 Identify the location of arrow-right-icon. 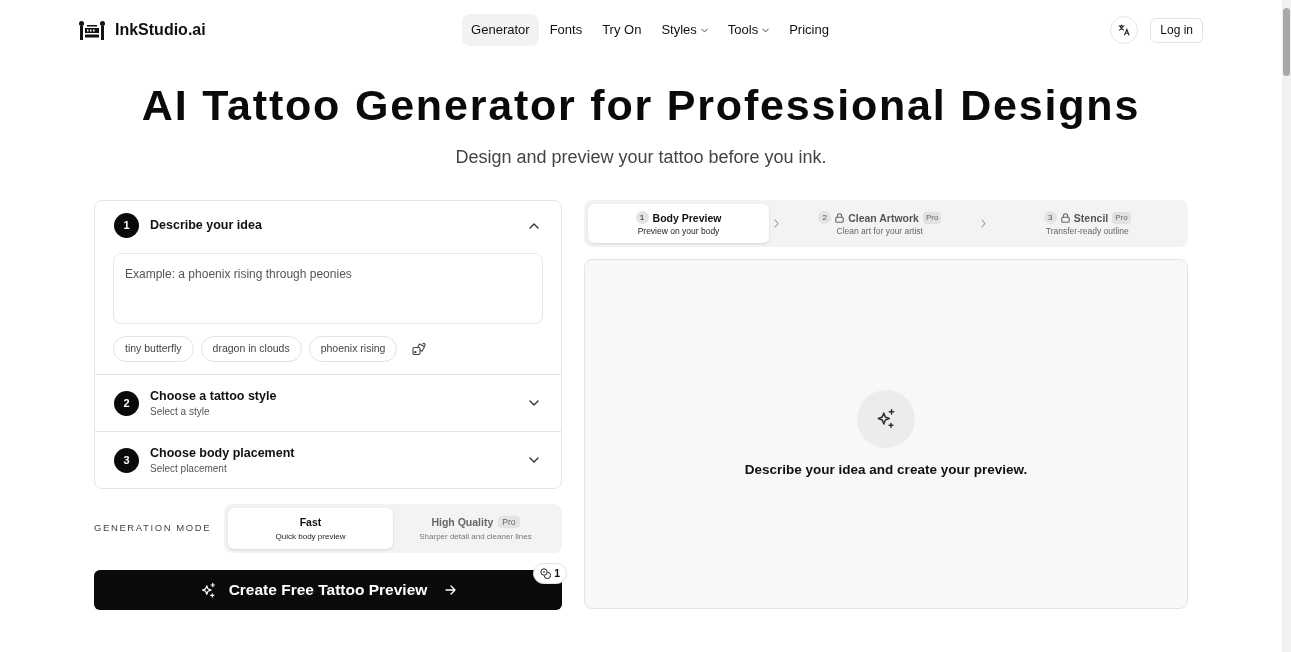
(451, 590).